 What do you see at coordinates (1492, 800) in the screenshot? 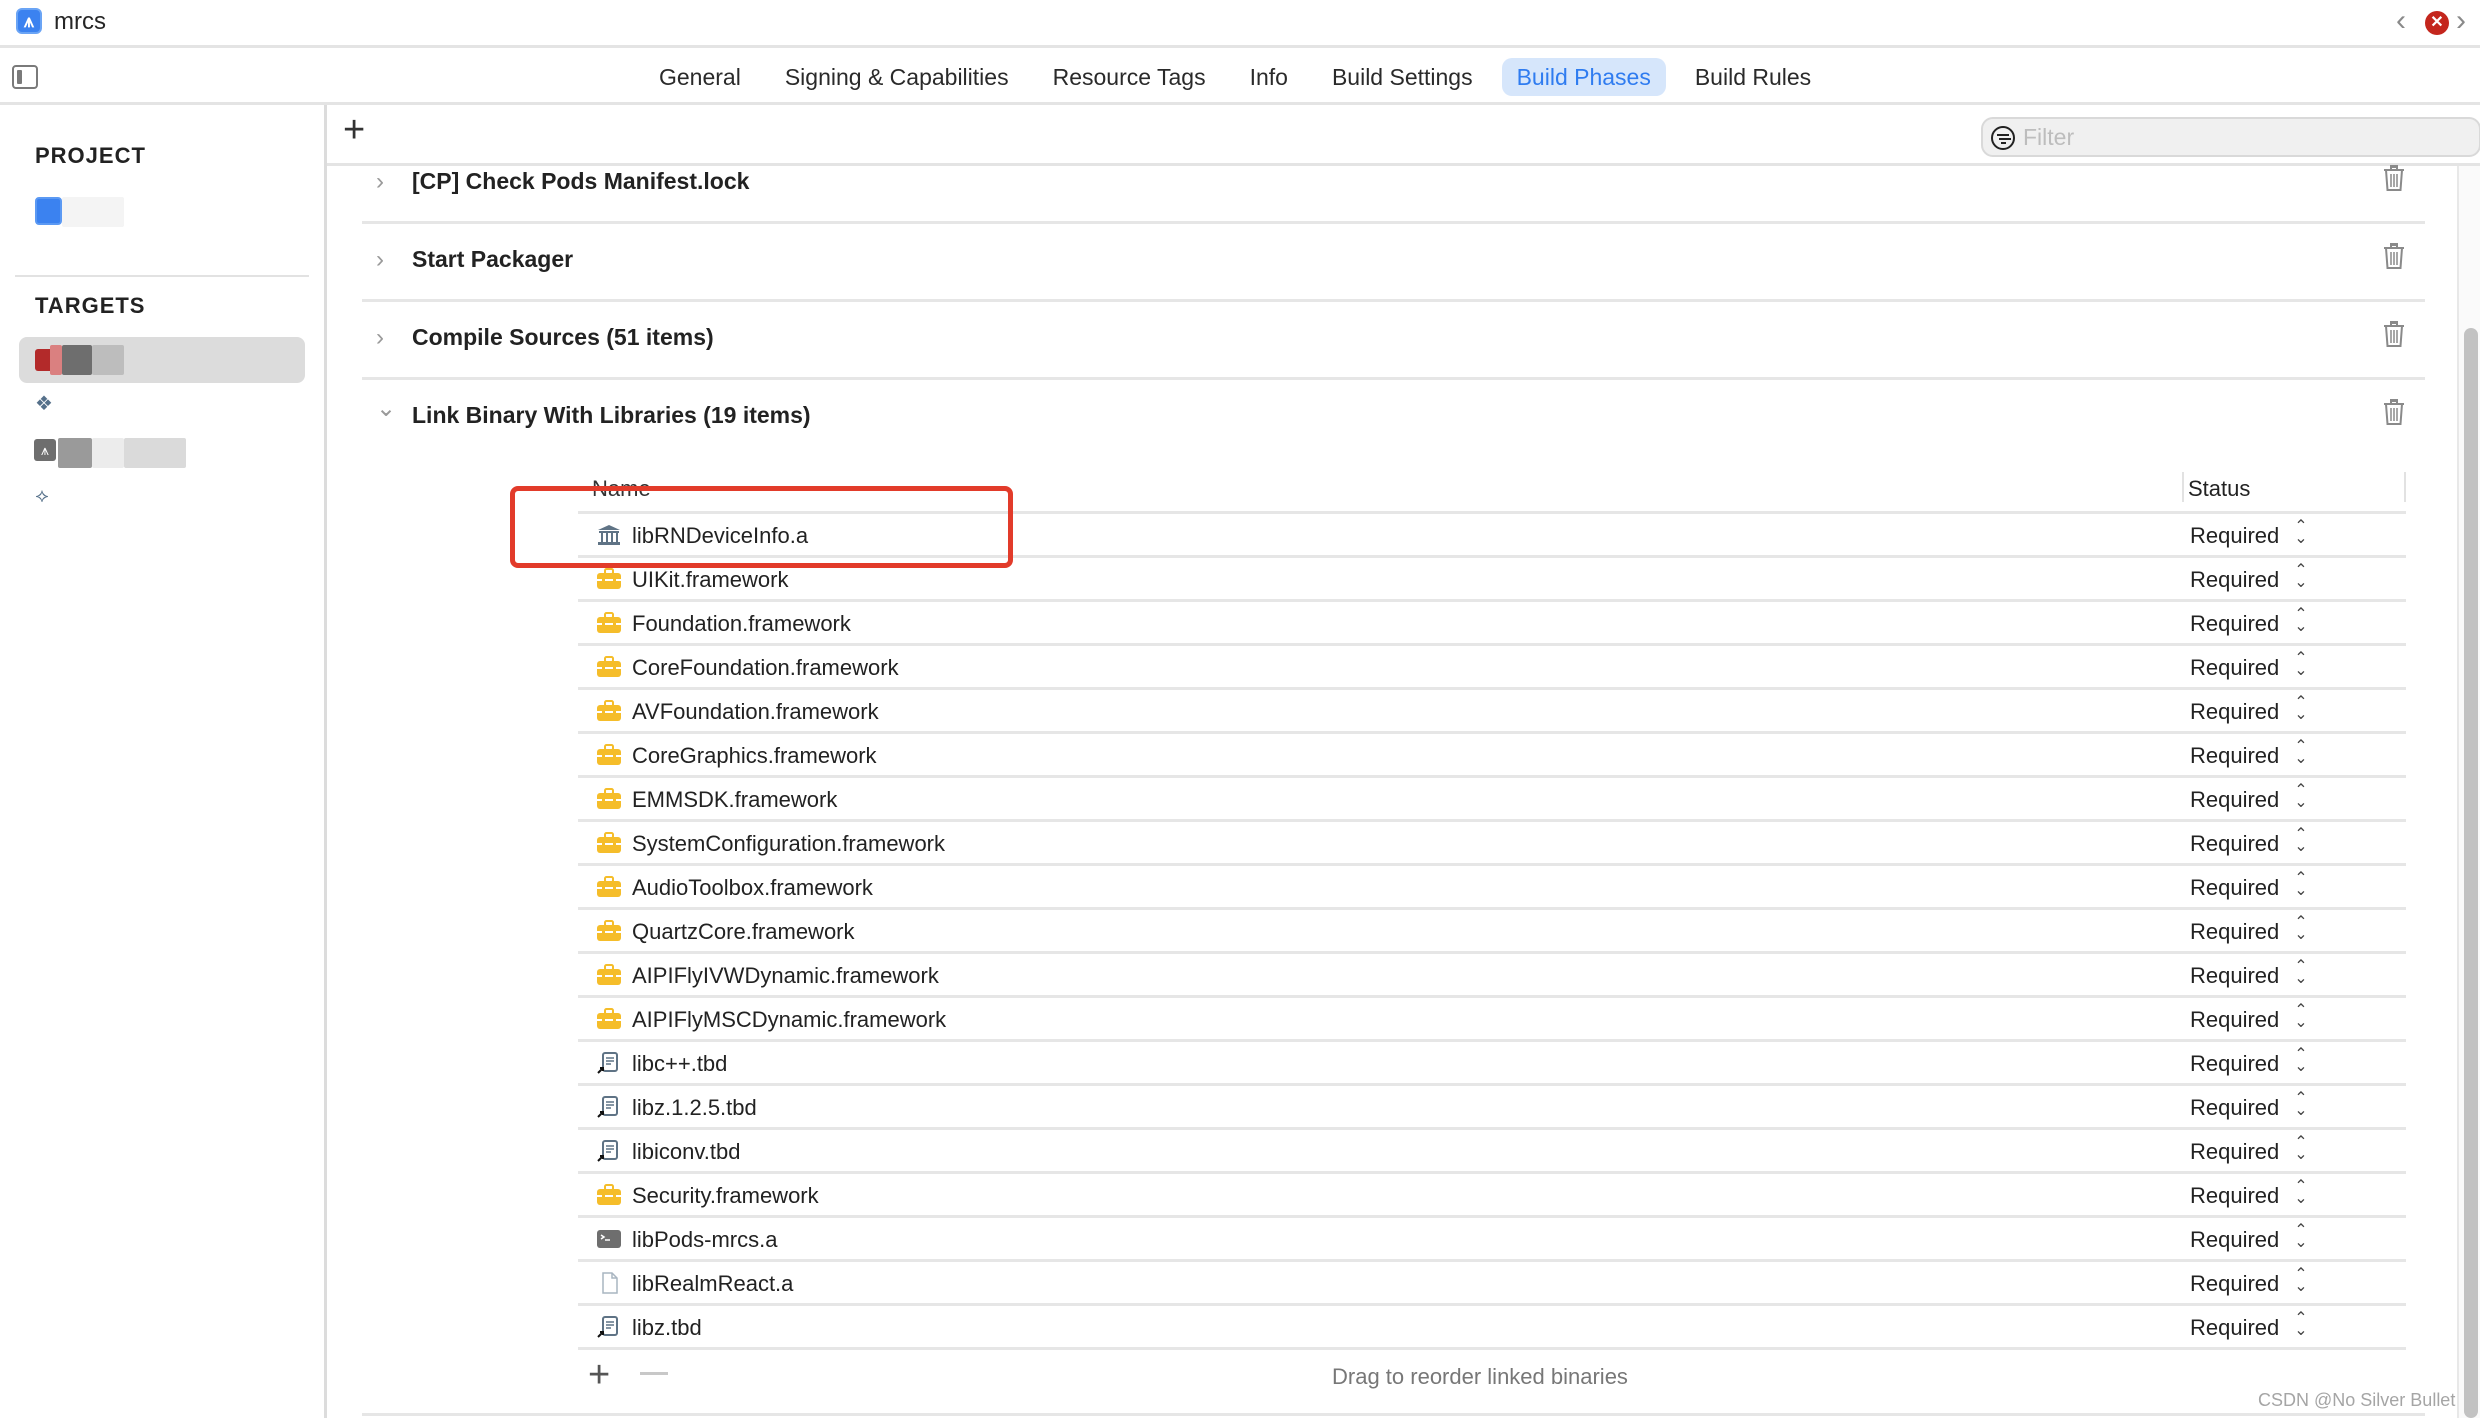
I see `library-row: EMMSDK.framework Required ⌃ ⌄` at bounding box center [1492, 800].